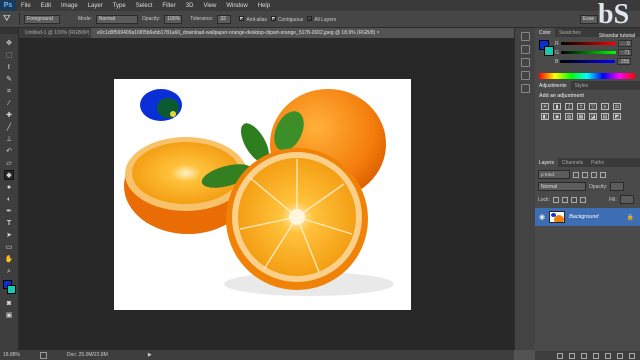 This screenshot has width=640, height=360. I want to click on toolbox-grip, so click(9, 31).